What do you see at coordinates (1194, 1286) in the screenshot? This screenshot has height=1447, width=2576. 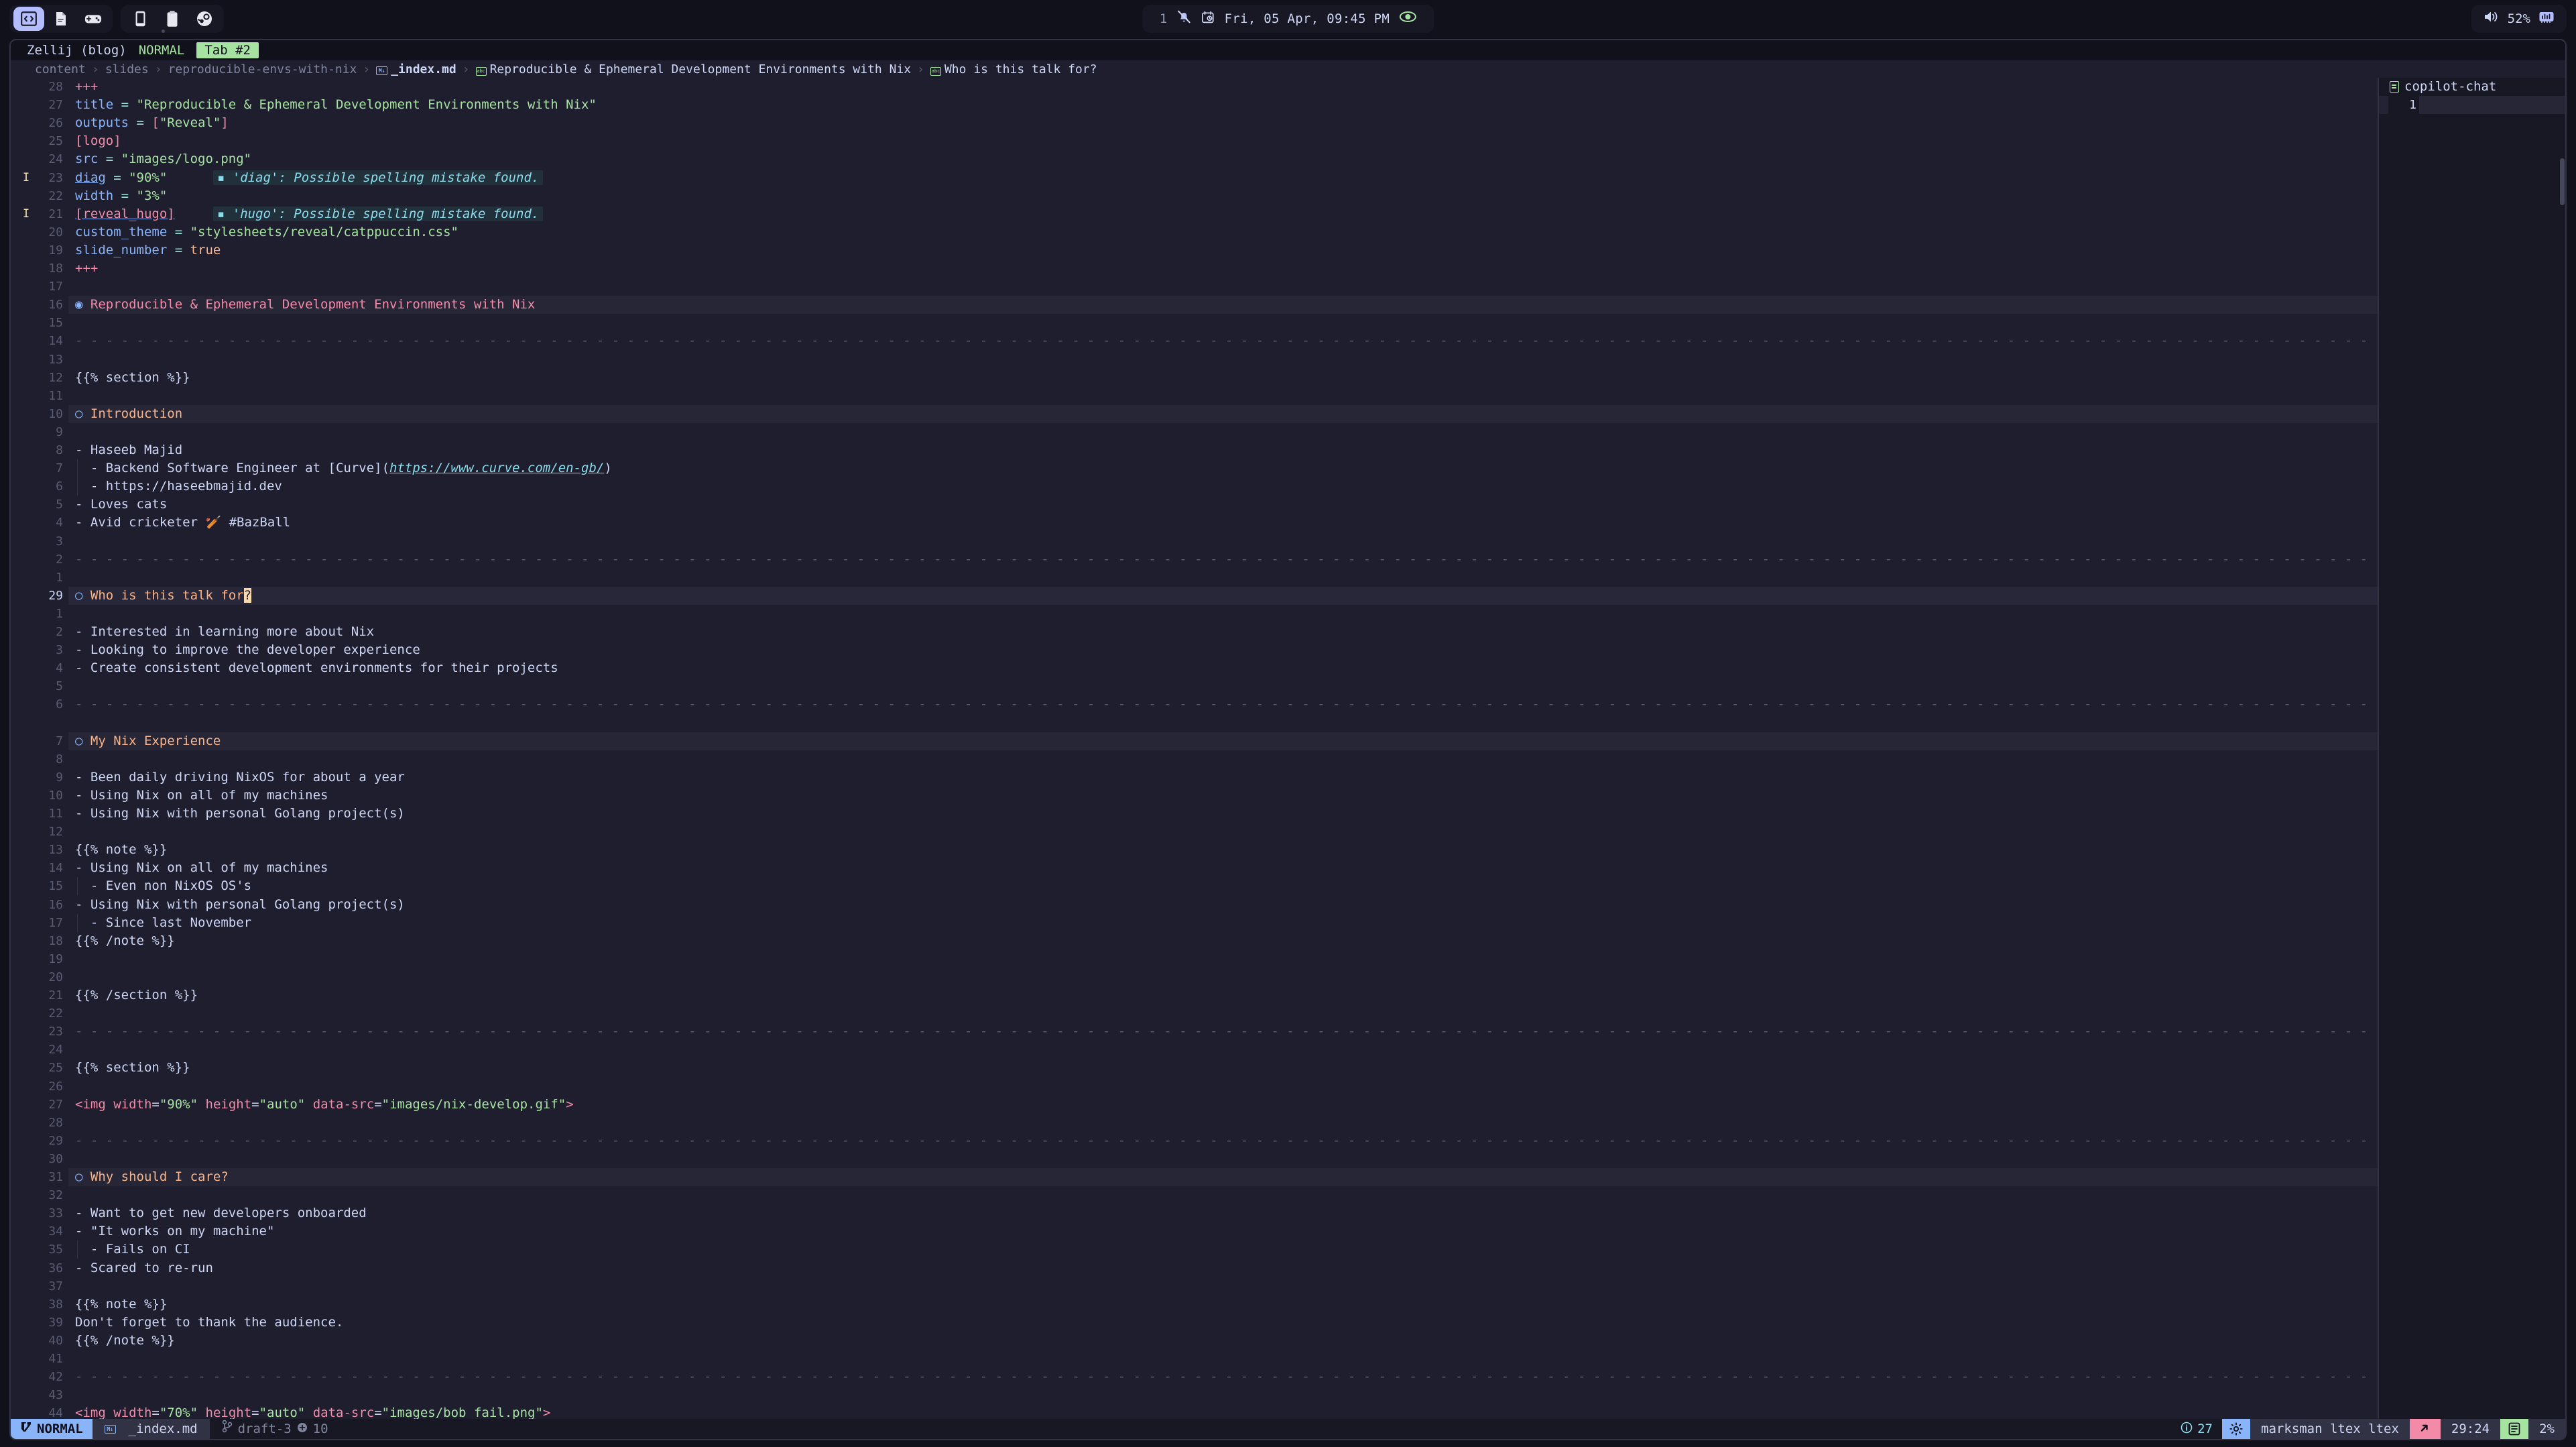 I see `editor-line: 37` at bounding box center [1194, 1286].